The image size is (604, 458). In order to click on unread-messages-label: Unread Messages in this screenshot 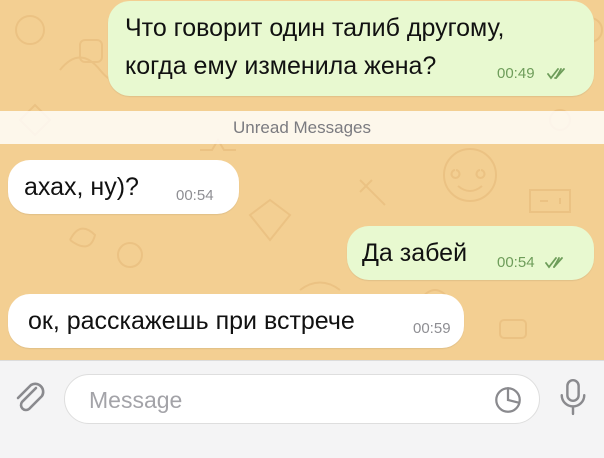, I will do `click(302, 127)`.